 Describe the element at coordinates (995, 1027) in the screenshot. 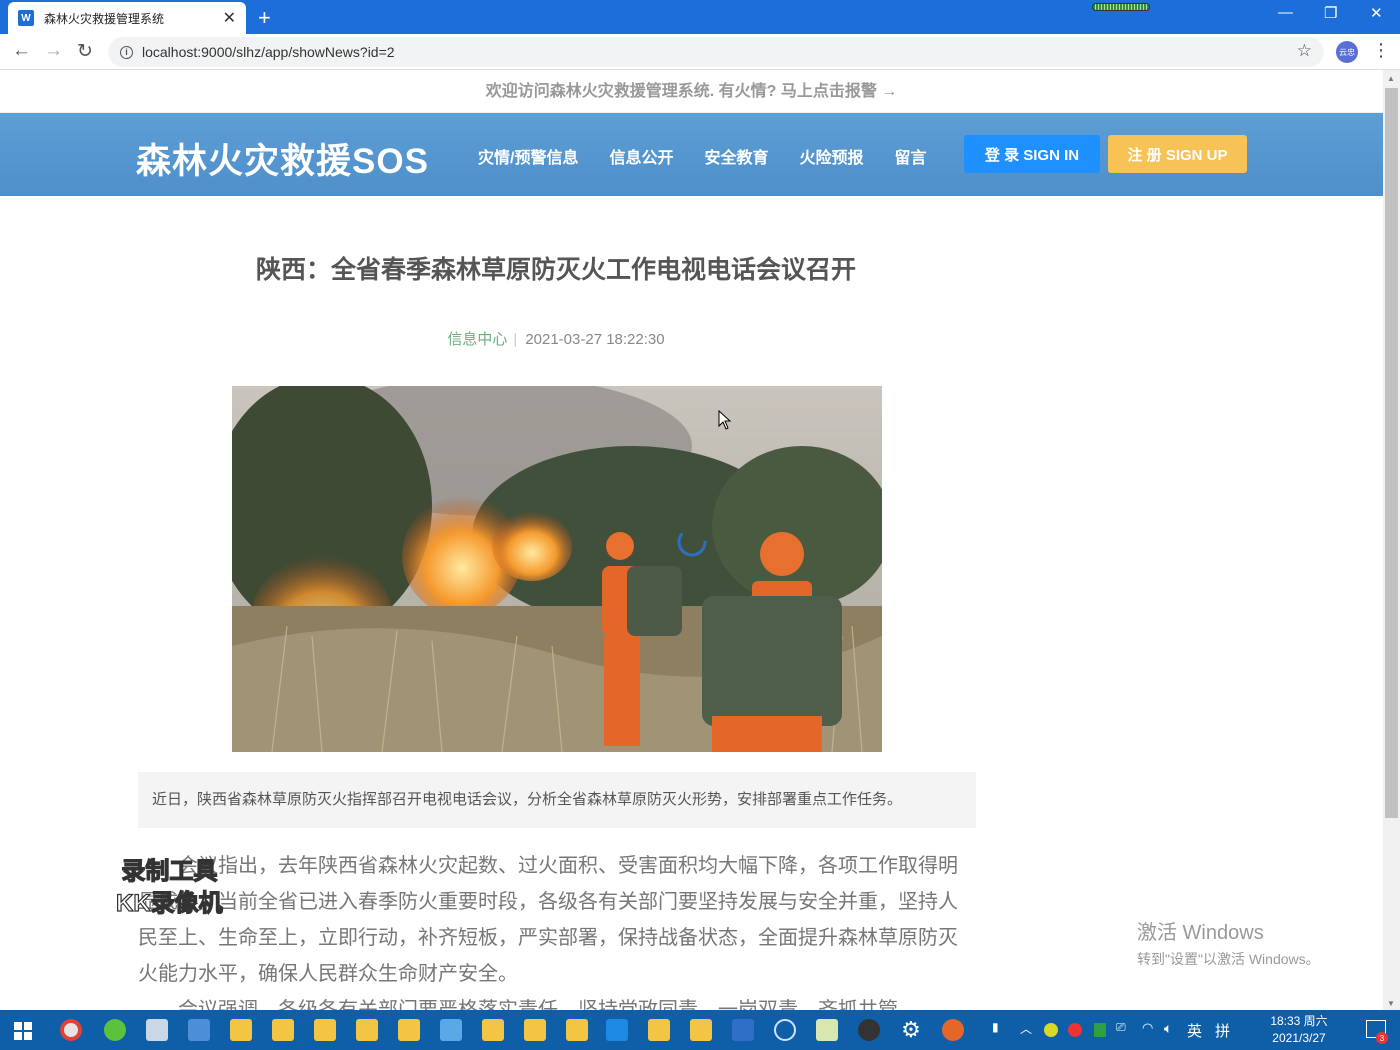

I see `battery-tray-icon: ▮` at that location.